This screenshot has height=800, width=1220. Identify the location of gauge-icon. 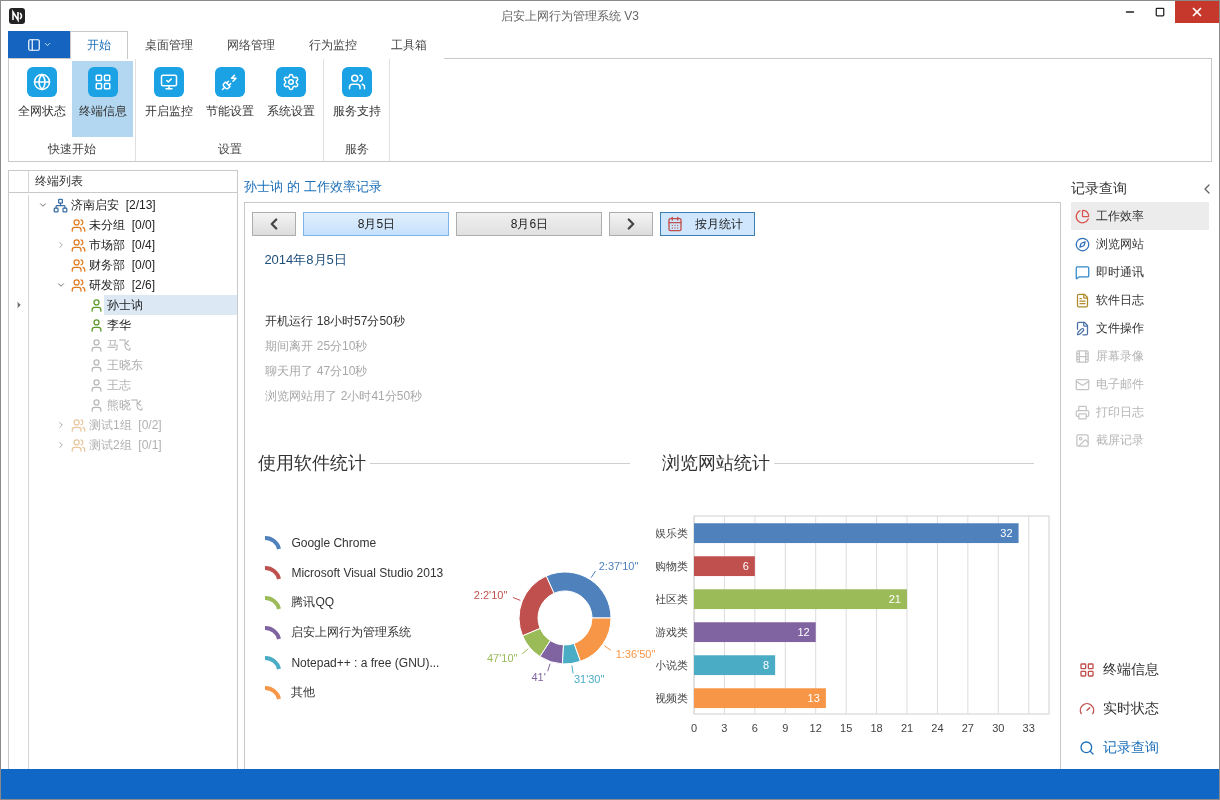
(1087, 709).